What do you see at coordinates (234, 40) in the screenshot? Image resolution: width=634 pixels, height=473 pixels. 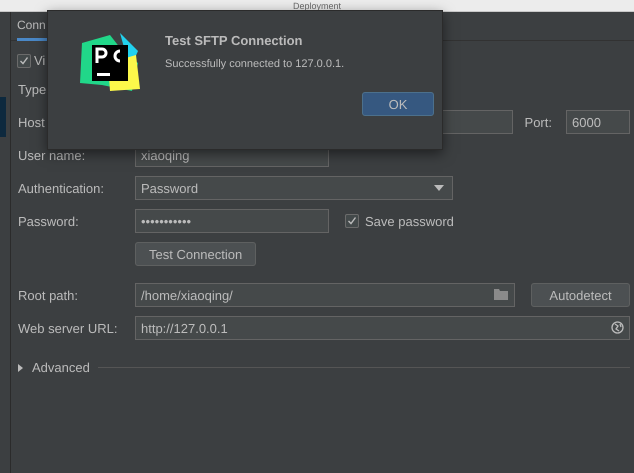 I see `dialog-title: Test SFTP Connection` at bounding box center [234, 40].